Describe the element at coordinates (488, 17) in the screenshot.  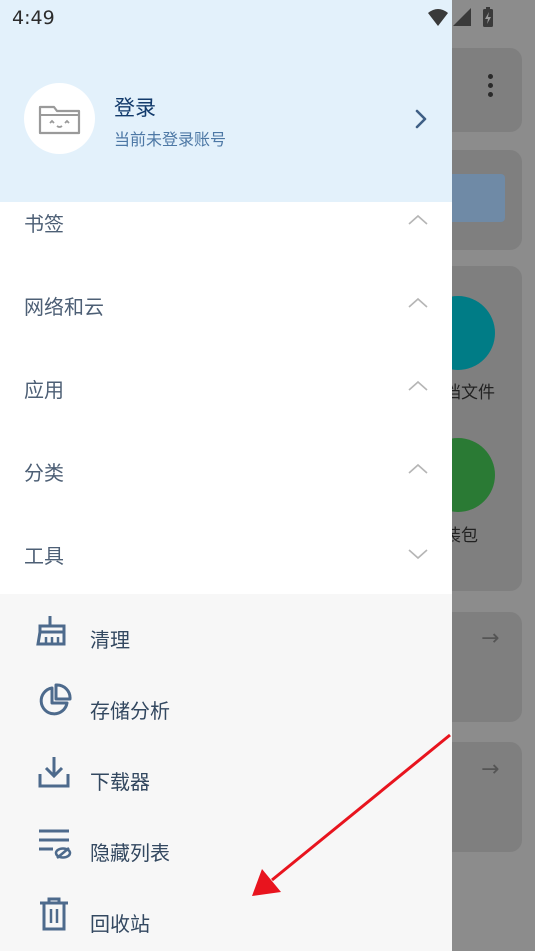
I see `battery-icon` at that location.